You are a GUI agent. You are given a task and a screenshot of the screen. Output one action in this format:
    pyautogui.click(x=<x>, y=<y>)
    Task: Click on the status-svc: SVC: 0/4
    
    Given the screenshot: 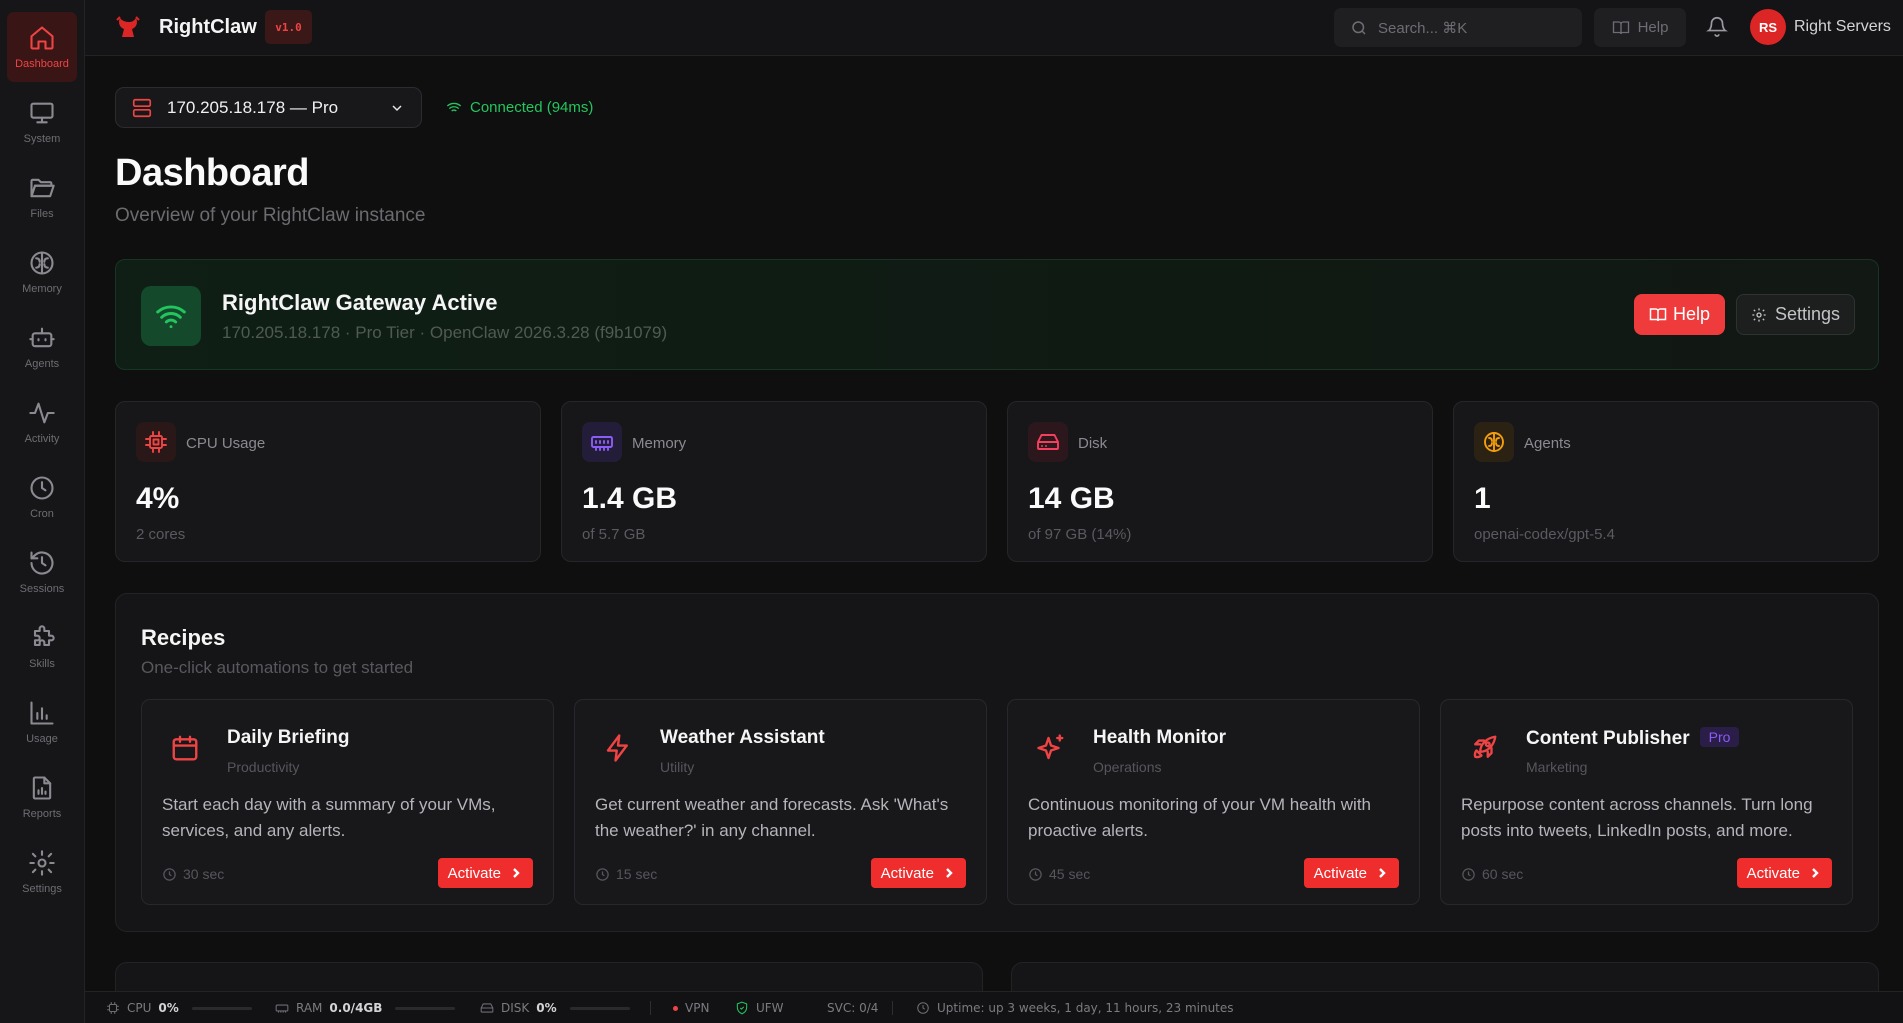 What is the action you would take?
    pyautogui.click(x=852, y=1008)
    